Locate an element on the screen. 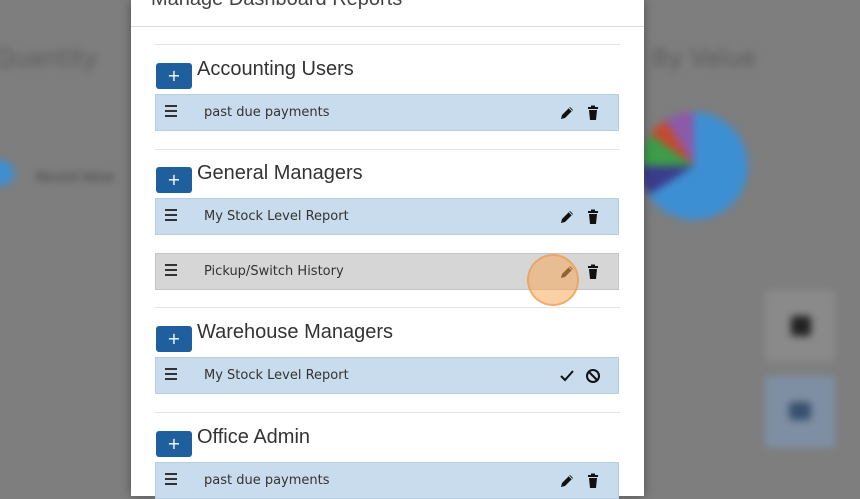 Image resolution: width=860 pixels, height=499 pixels. group-name: Office Admin is located at coordinates (254, 437).